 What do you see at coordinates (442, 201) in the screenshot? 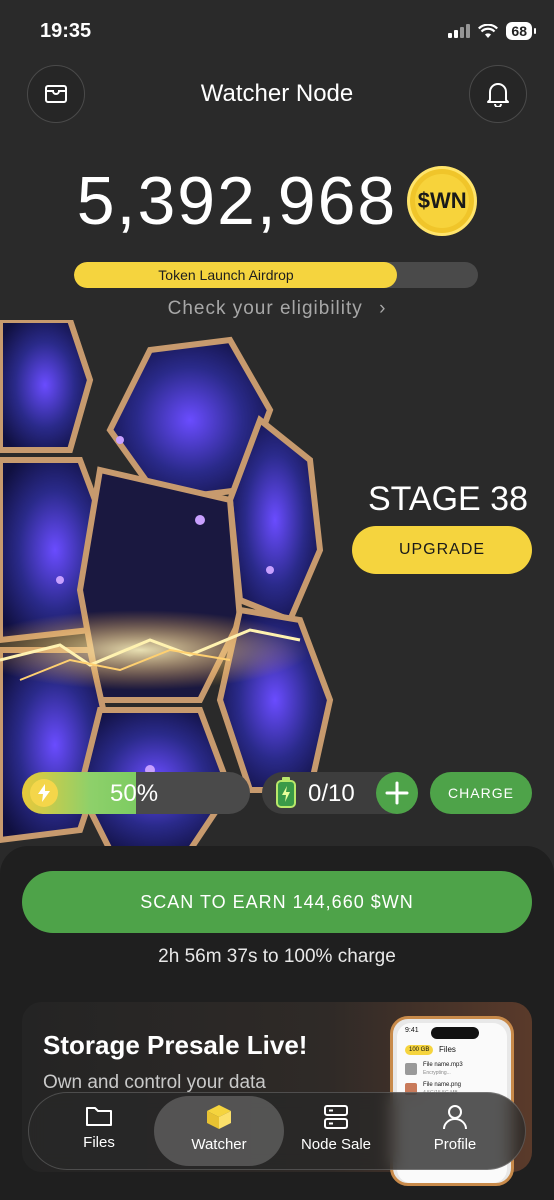
I see `wn-coin-icon: $WN` at bounding box center [442, 201].